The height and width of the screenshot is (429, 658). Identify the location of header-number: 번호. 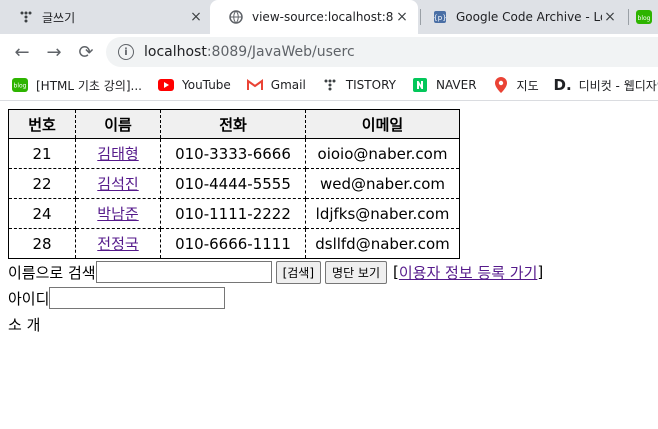
(42, 124).